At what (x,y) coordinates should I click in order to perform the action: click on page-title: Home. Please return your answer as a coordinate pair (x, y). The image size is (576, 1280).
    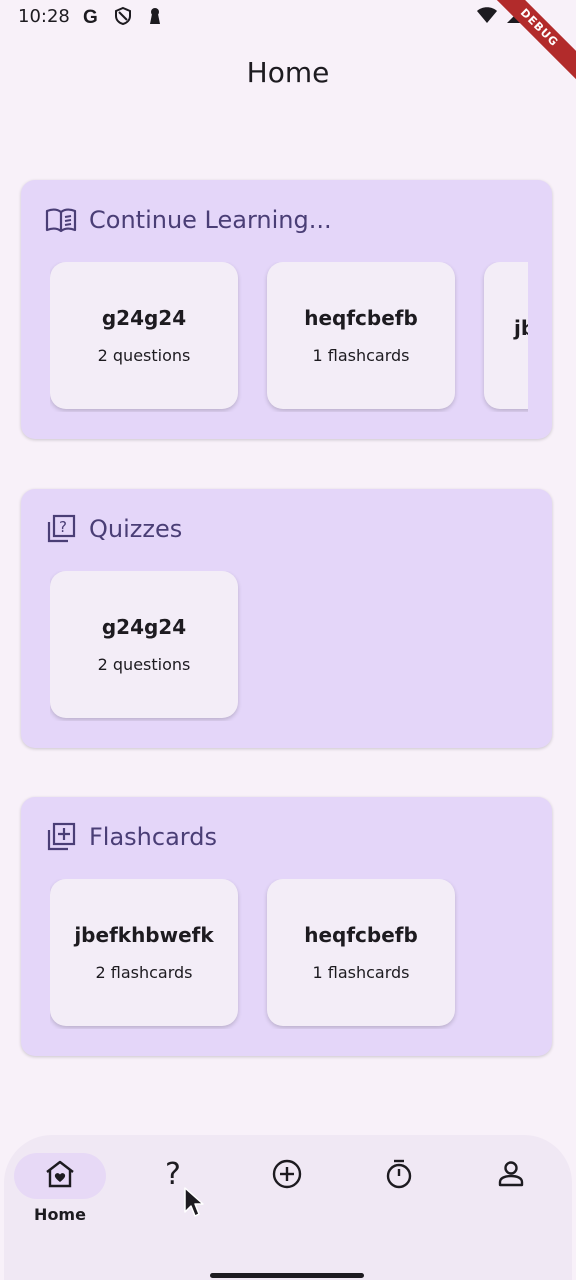
    Looking at the image, I should click on (288, 72).